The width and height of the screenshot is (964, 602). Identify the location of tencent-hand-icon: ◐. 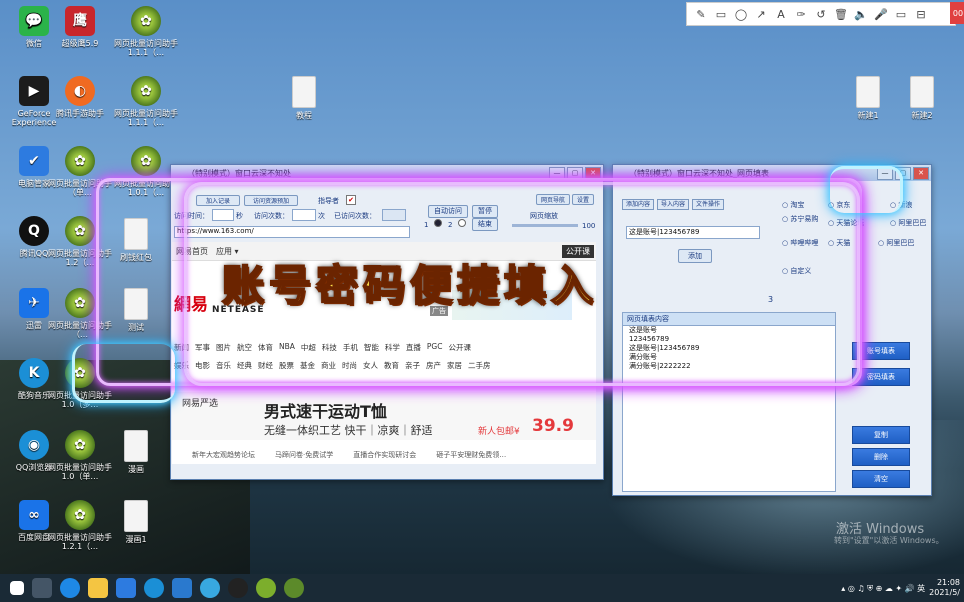
(80, 91).